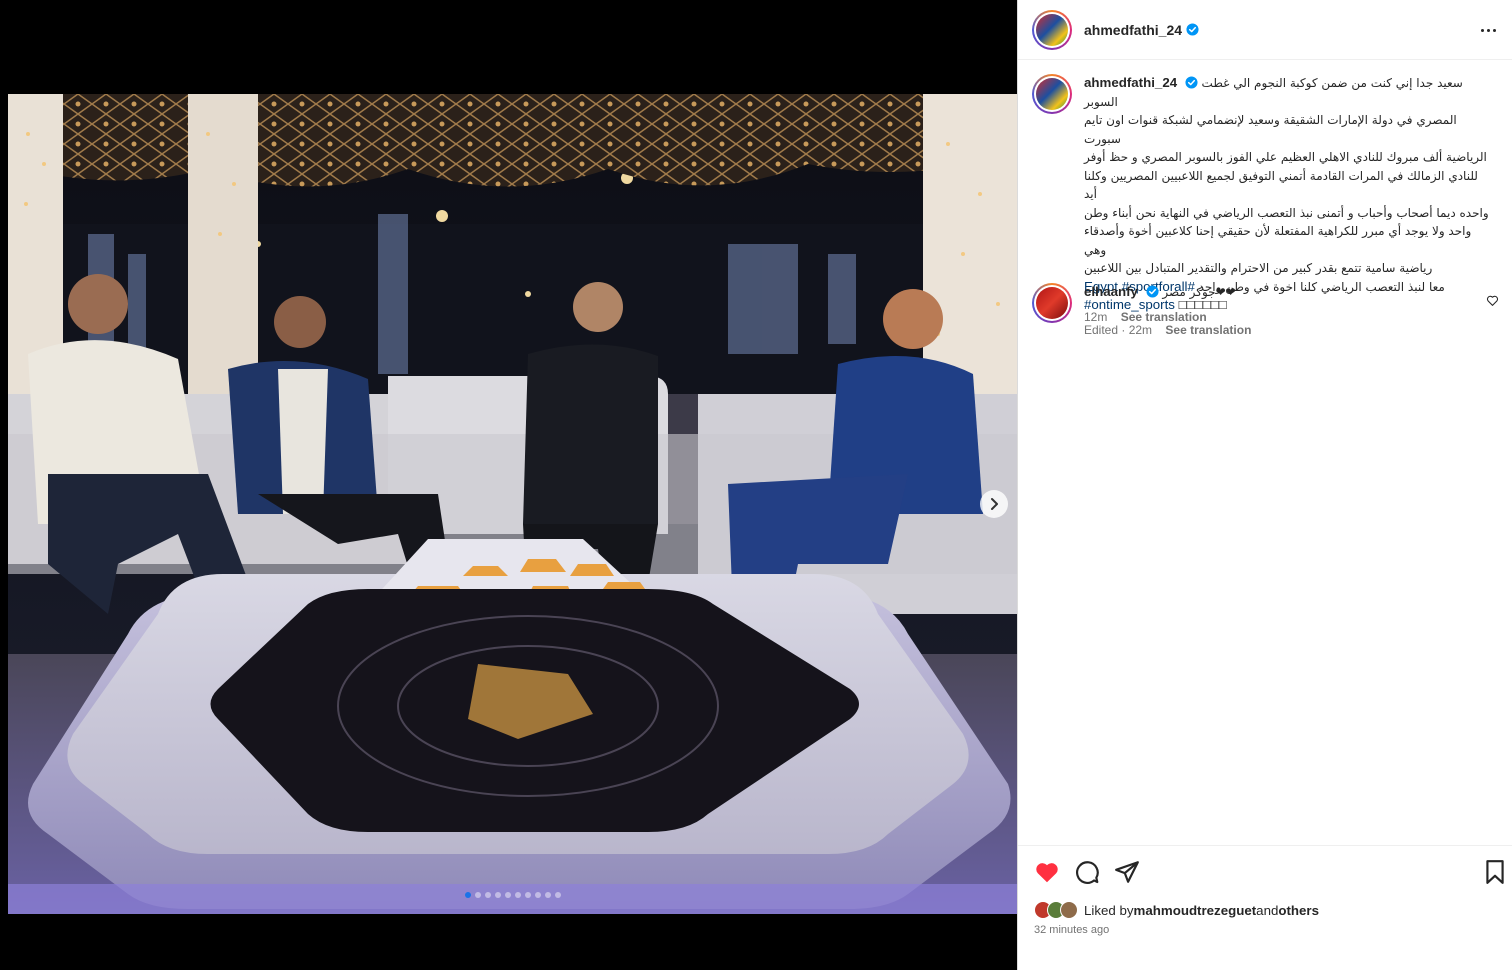 This screenshot has height=970, width=1512. Describe the element at coordinates (1488, 30) in the screenshot. I see `more-options-button` at that location.